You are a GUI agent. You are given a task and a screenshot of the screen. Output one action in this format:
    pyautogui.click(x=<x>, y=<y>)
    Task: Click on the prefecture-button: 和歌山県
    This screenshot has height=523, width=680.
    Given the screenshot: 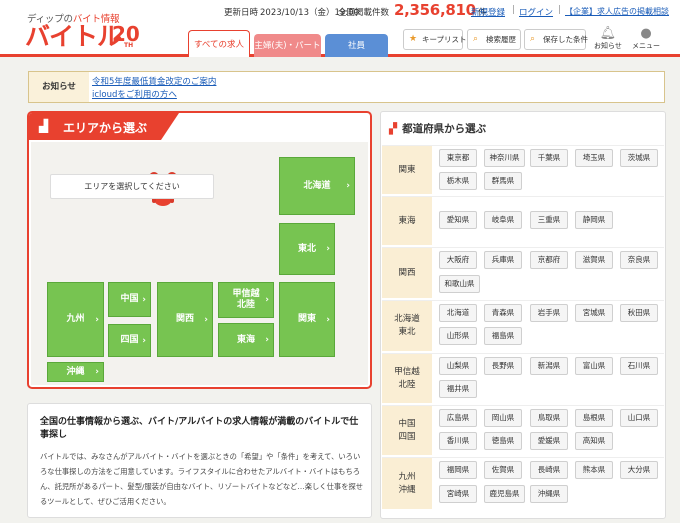 What is the action you would take?
    pyautogui.click(x=459, y=284)
    